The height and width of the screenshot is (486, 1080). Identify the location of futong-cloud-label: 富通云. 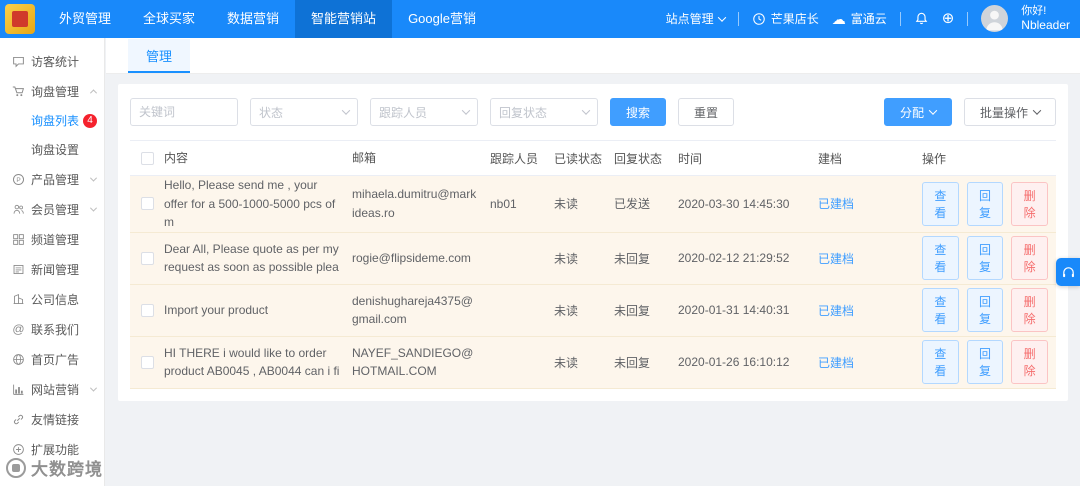
(868, 19).